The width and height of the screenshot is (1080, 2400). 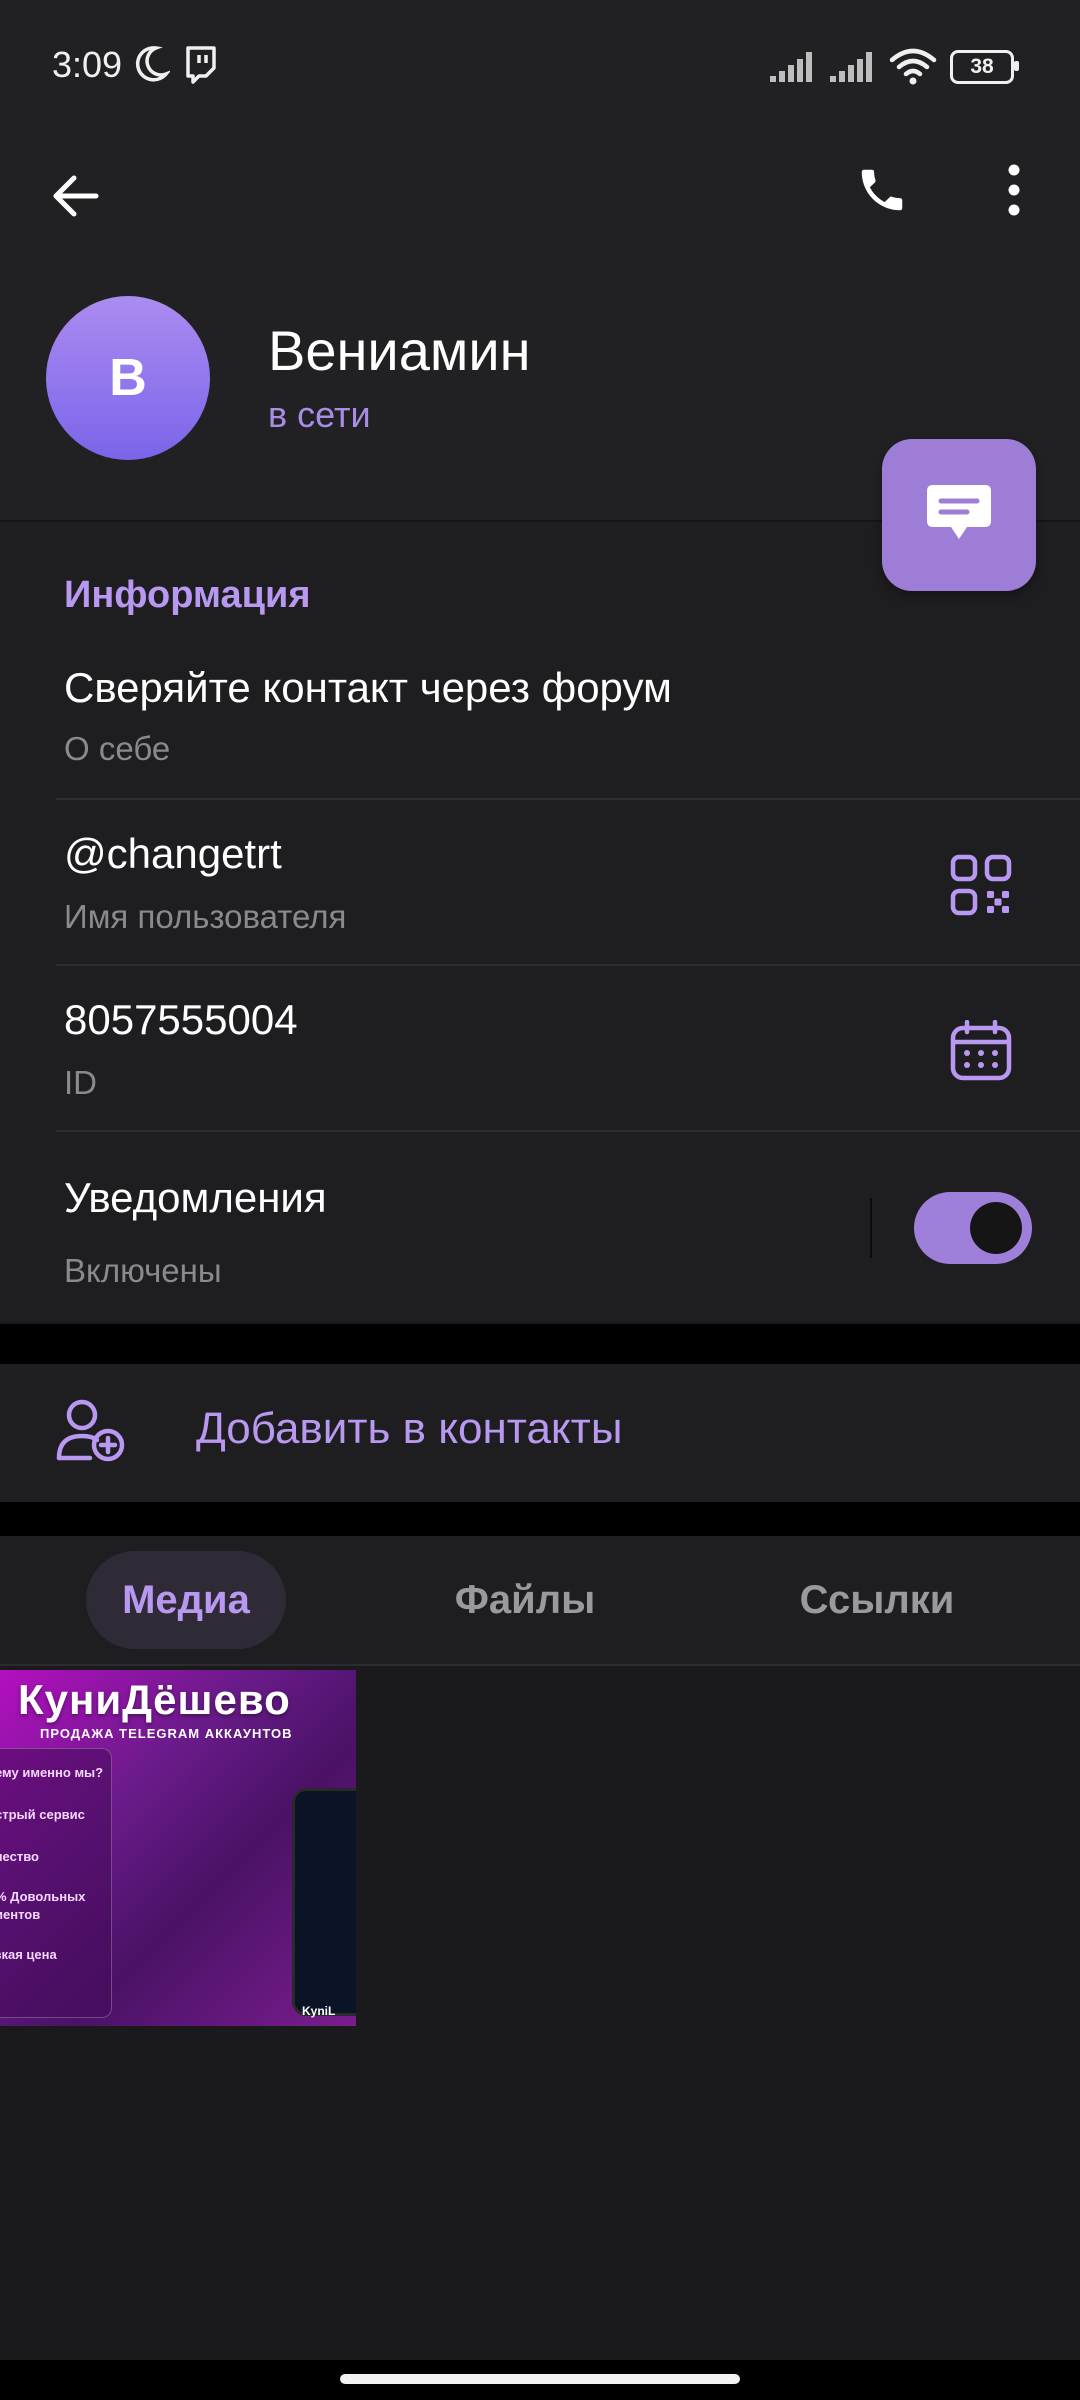 I want to click on username-value: @changetrt, so click(x=173, y=853).